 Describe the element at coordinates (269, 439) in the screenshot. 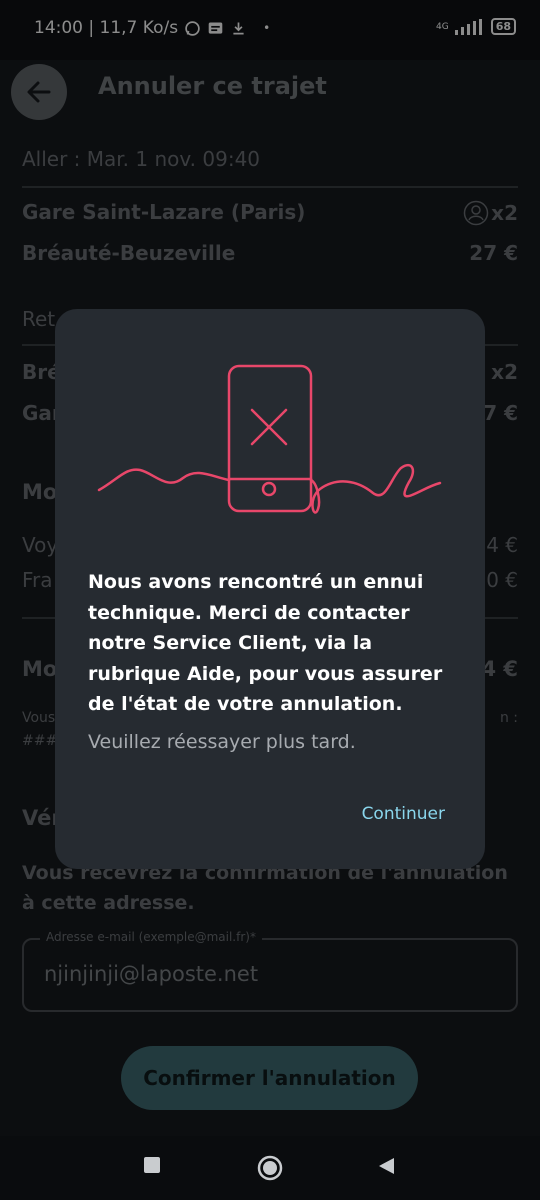

I see `phone-error-illustration` at that location.